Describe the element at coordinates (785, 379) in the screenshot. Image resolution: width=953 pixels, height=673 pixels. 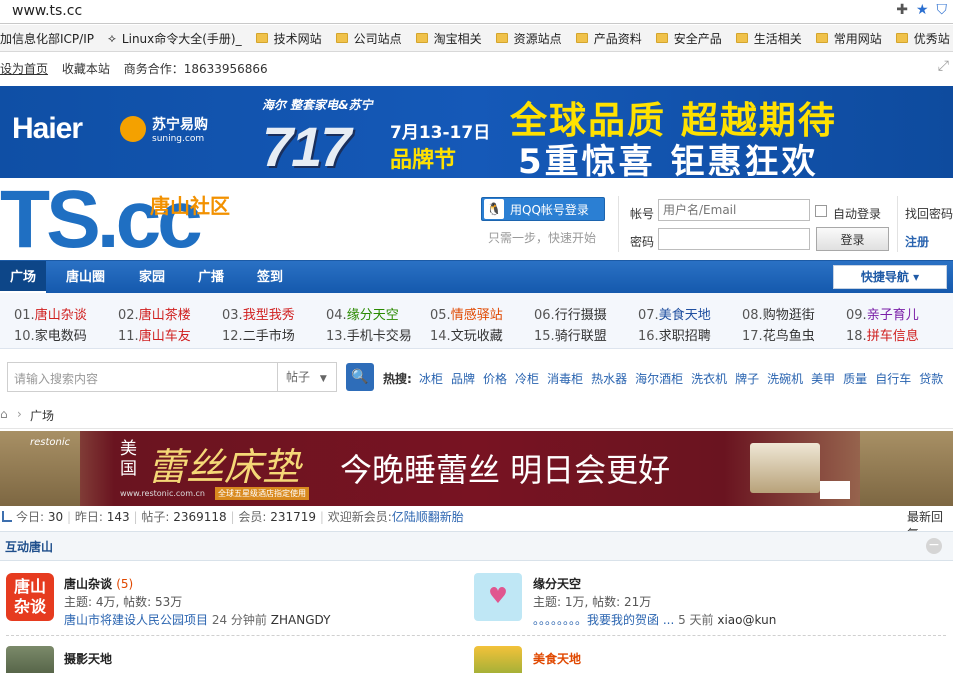
I see `hot-search-link: 洗碗机` at that location.